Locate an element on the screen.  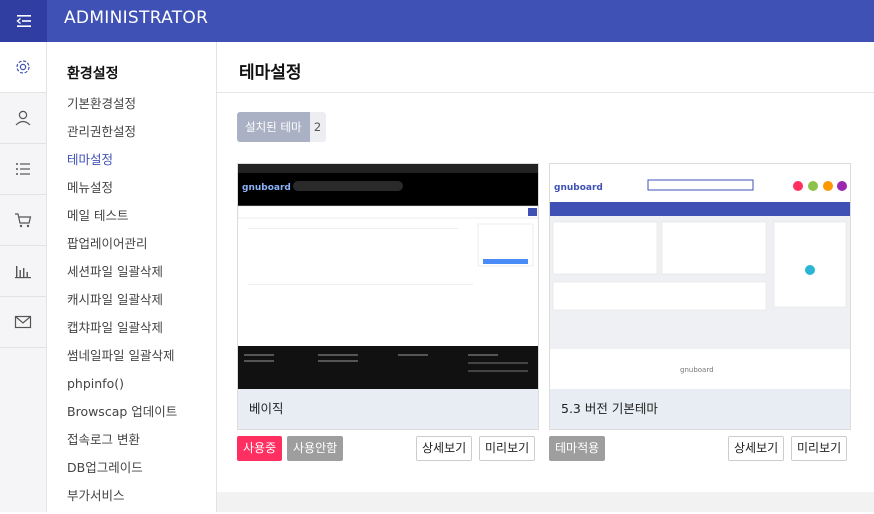
menu-toggle-button is located at coordinates (23, 21).